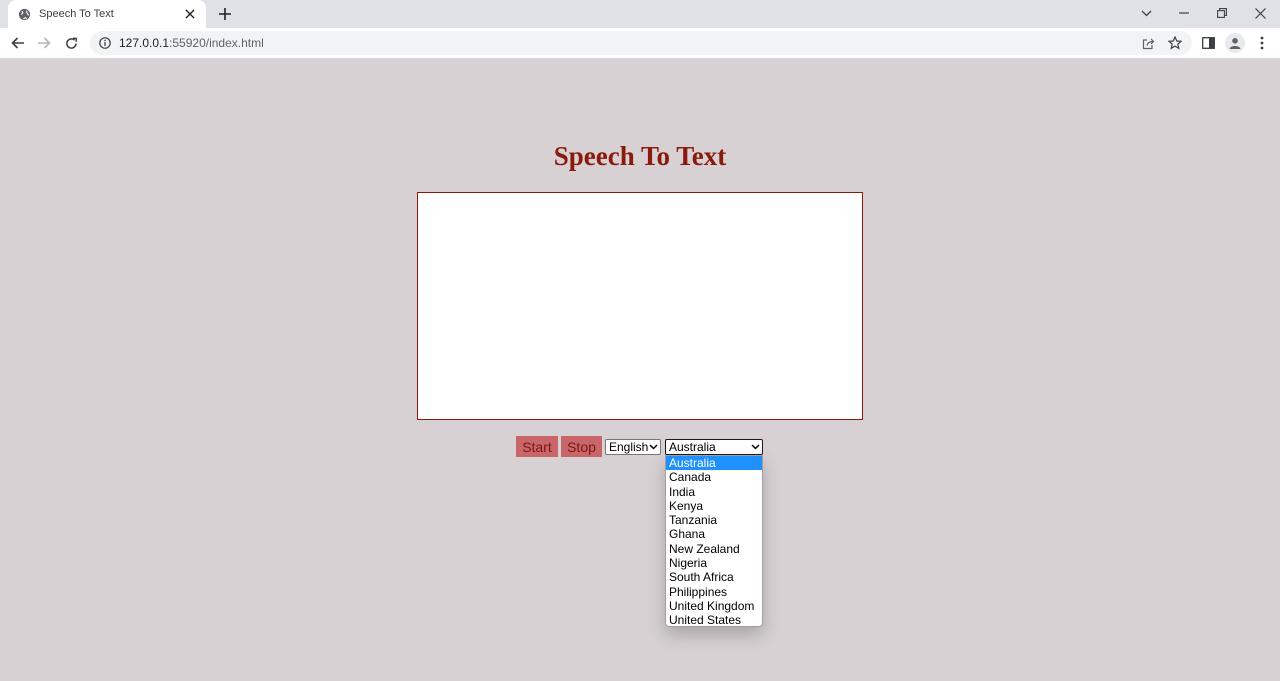  Describe the element at coordinates (1262, 43) in the screenshot. I see `kebab-menu-icon` at that location.